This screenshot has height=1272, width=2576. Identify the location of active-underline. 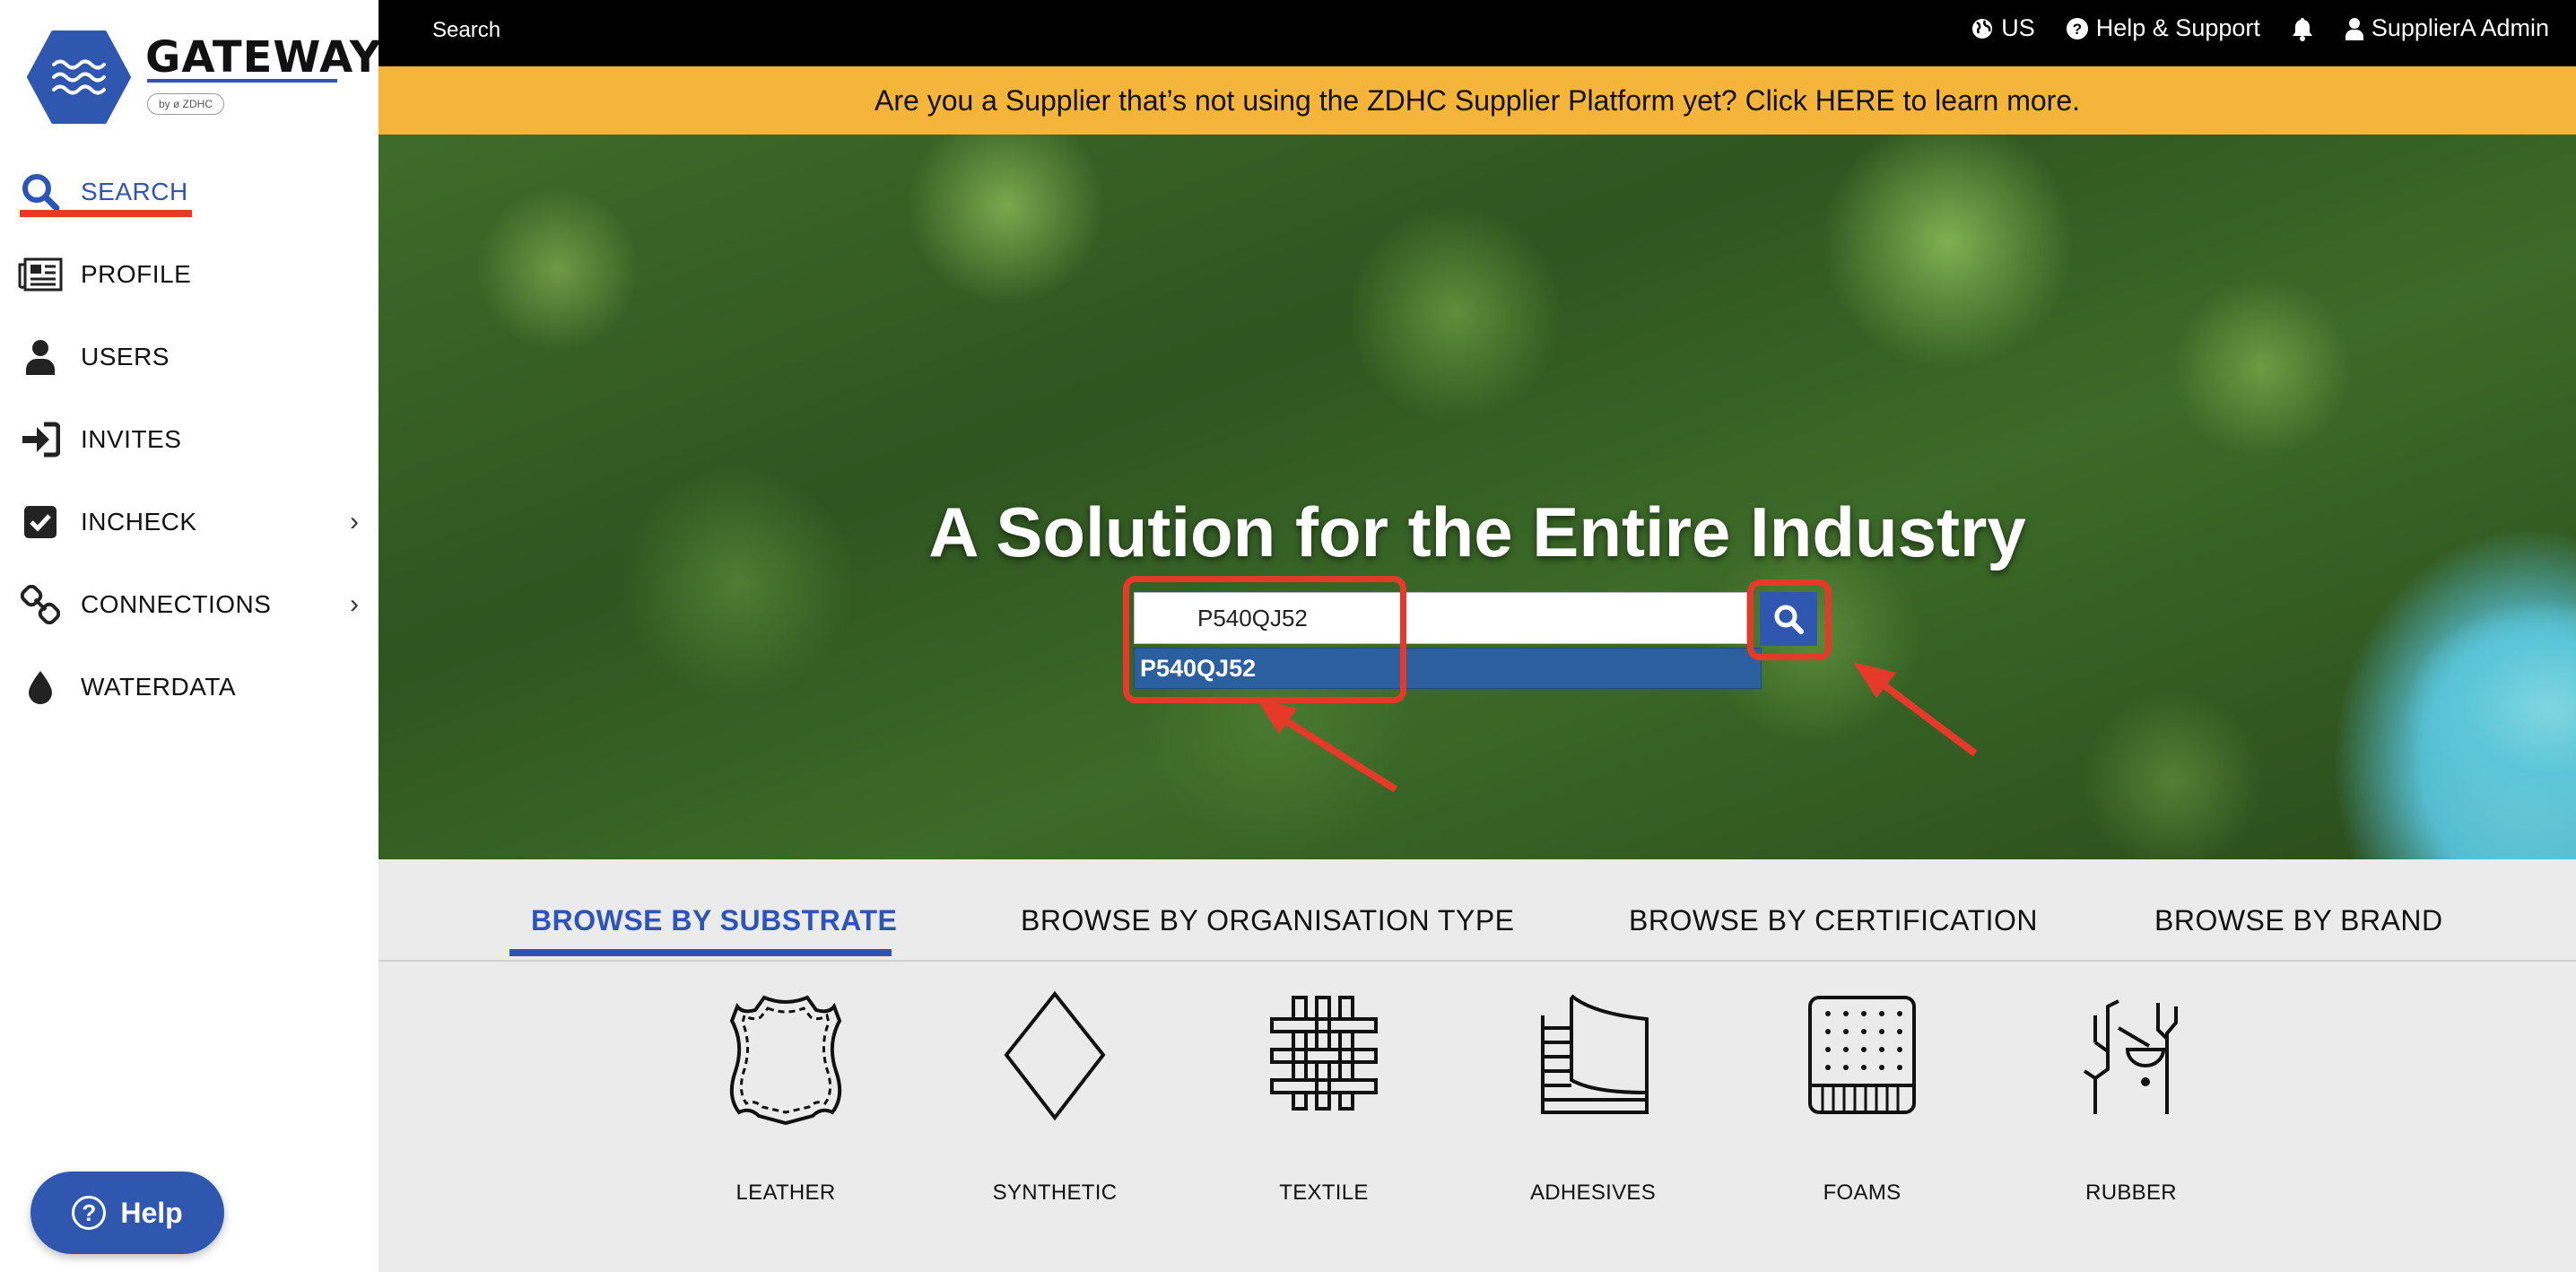
(106, 213).